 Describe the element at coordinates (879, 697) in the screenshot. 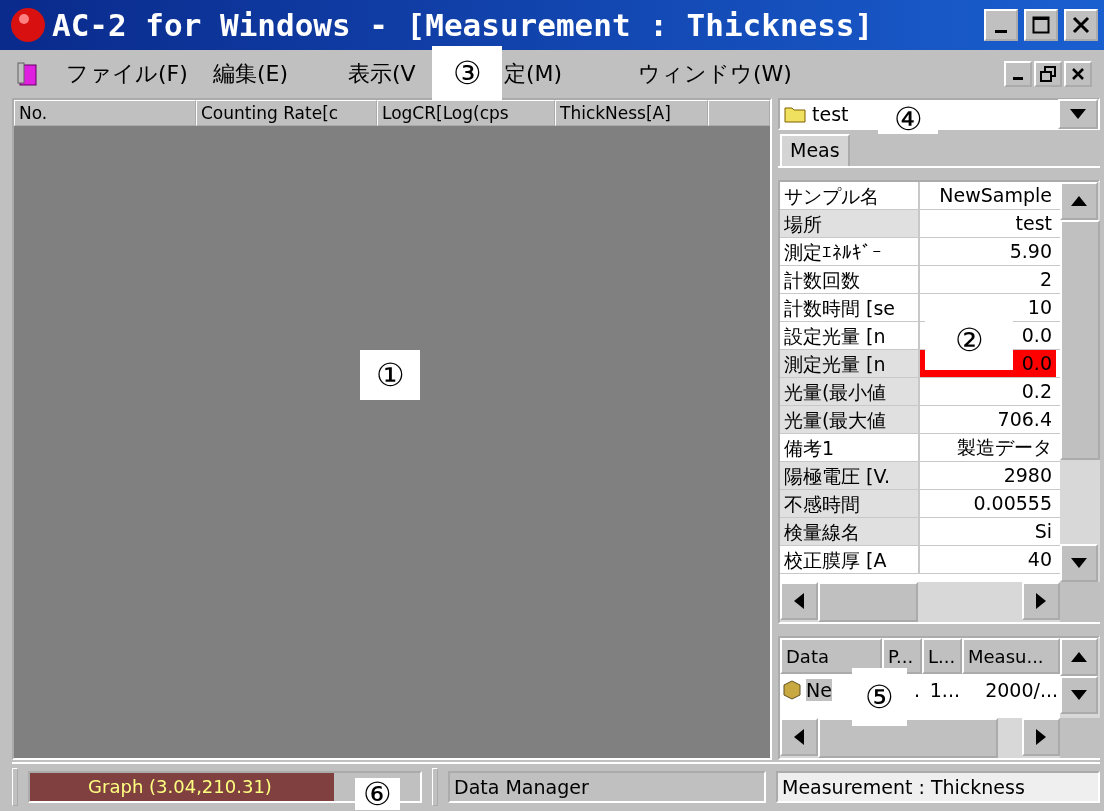

I see `callout-number: ⑤` at that location.